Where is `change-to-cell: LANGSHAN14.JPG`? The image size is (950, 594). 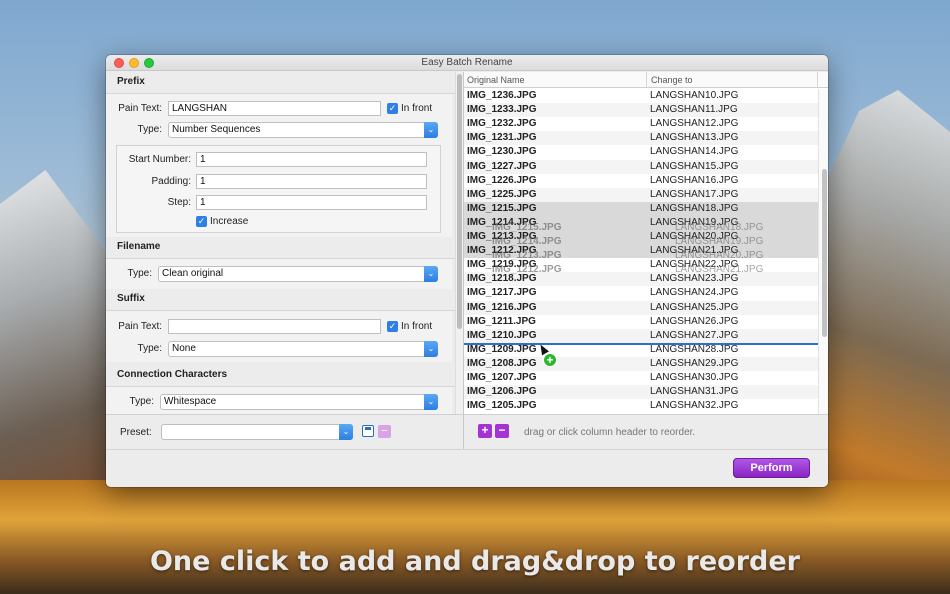 change-to-cell: LANGSHAN14.JPG is located at coordinates (694, 152).